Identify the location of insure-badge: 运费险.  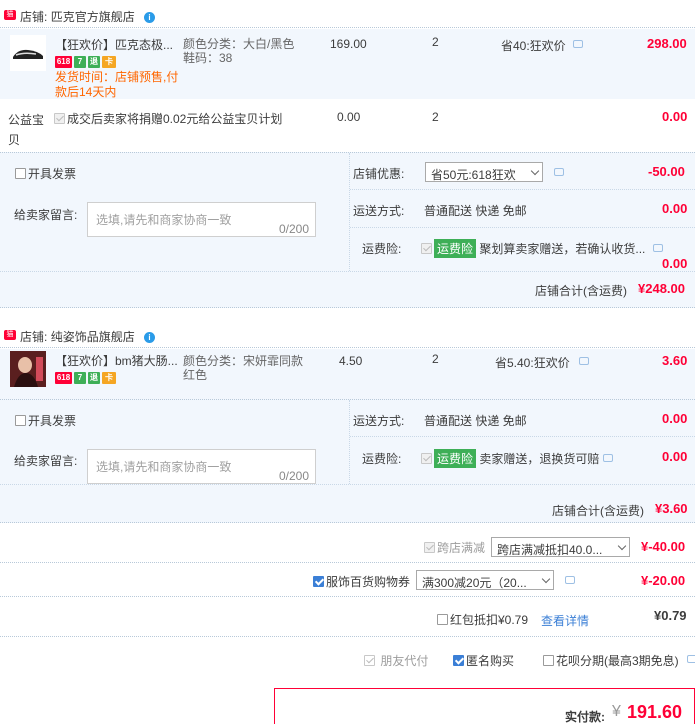
(455, 458).